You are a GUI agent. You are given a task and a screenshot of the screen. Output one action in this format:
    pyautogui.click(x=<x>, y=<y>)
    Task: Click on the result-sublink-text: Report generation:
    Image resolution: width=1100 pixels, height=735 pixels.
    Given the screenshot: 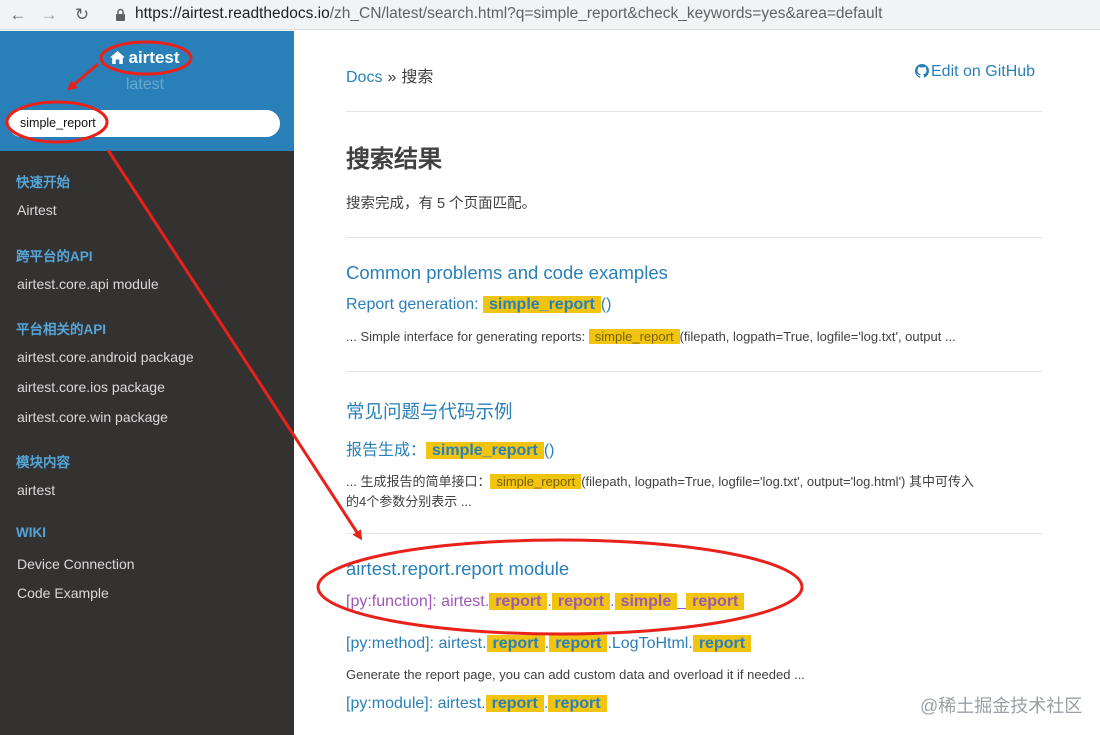 What is the action you would take?
    pyautogui.click(x=414, y=304)
    